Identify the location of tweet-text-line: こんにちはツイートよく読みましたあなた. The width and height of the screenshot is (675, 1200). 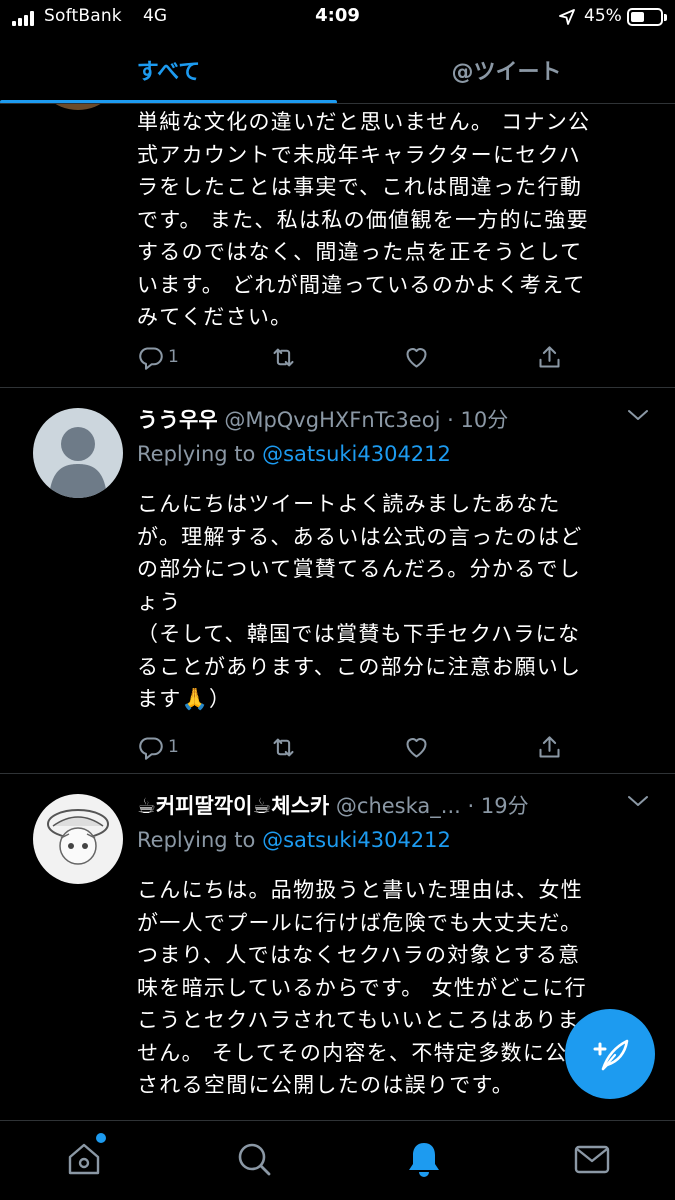
(349, 504).